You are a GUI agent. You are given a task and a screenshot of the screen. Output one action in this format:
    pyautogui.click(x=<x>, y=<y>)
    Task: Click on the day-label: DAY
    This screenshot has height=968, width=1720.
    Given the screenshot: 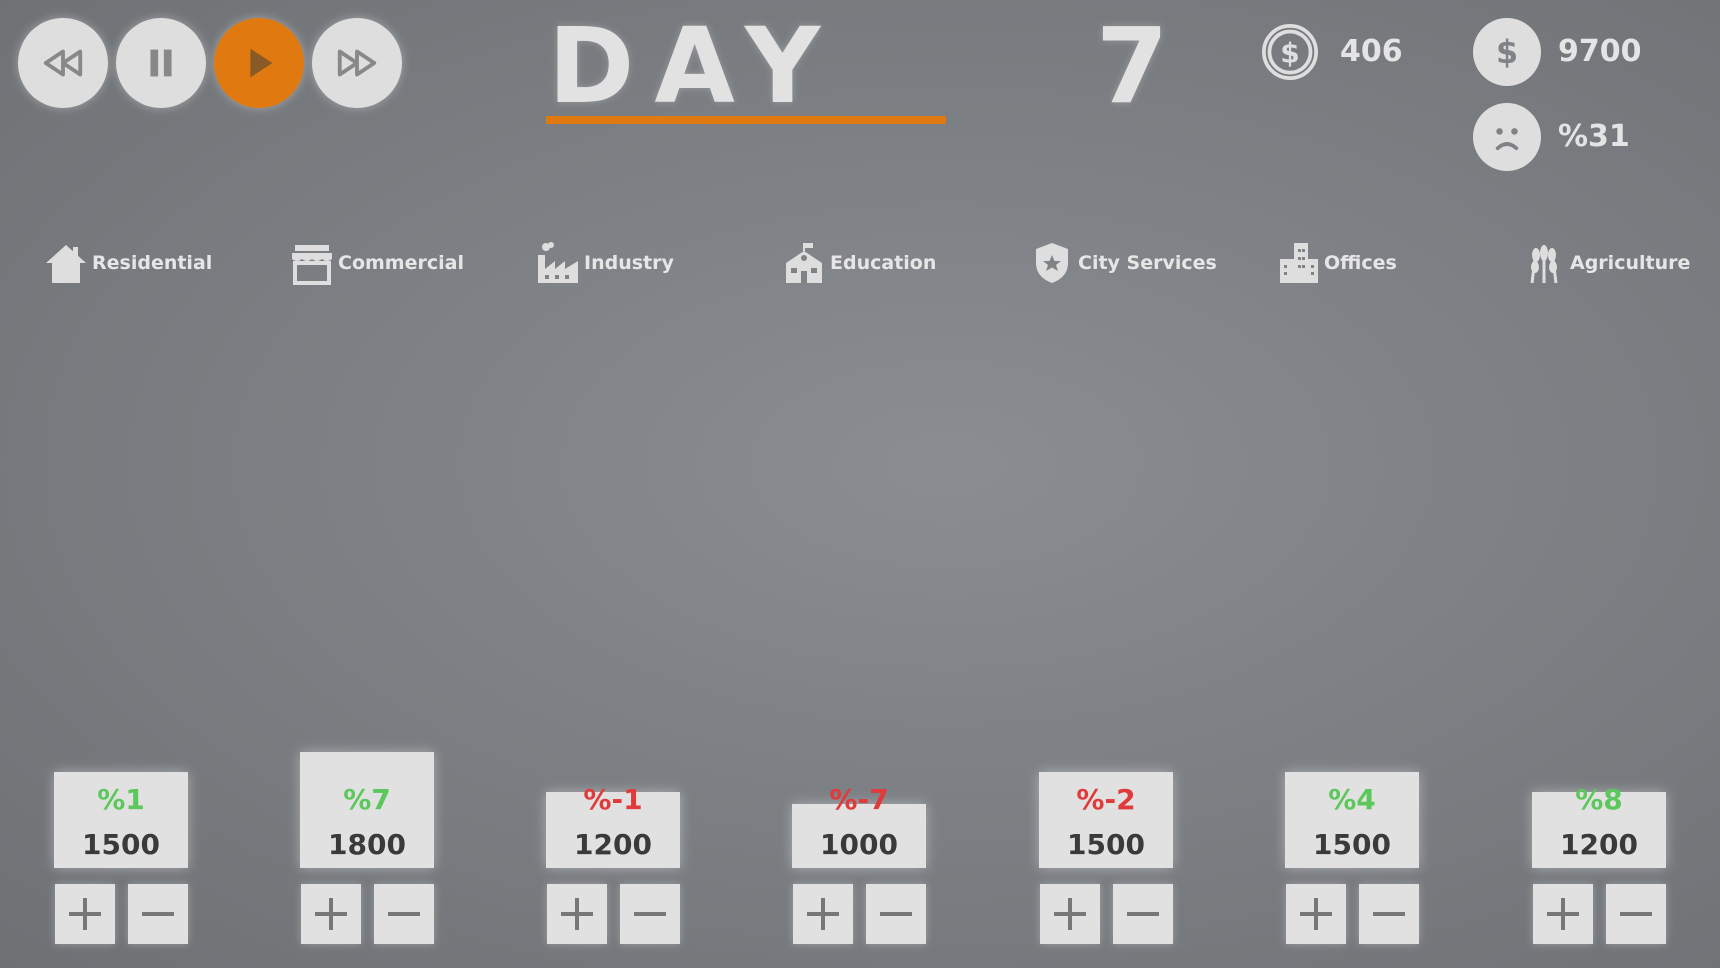 What is the action you would take?
    pyautogui.click(x=694, y=66)
    